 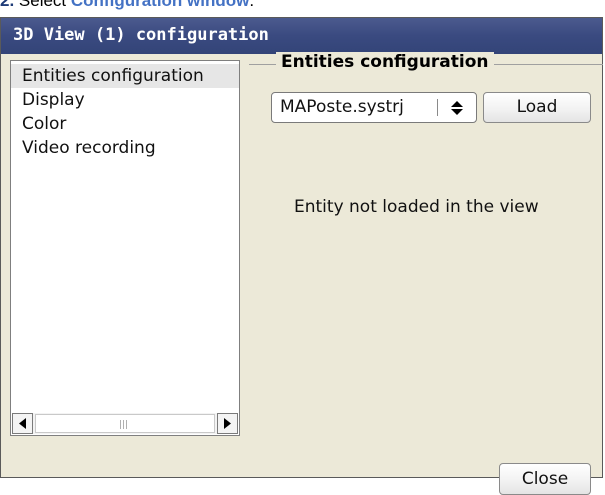 I want to click on horizontal-scrollbar, so click(x=125, y=423).